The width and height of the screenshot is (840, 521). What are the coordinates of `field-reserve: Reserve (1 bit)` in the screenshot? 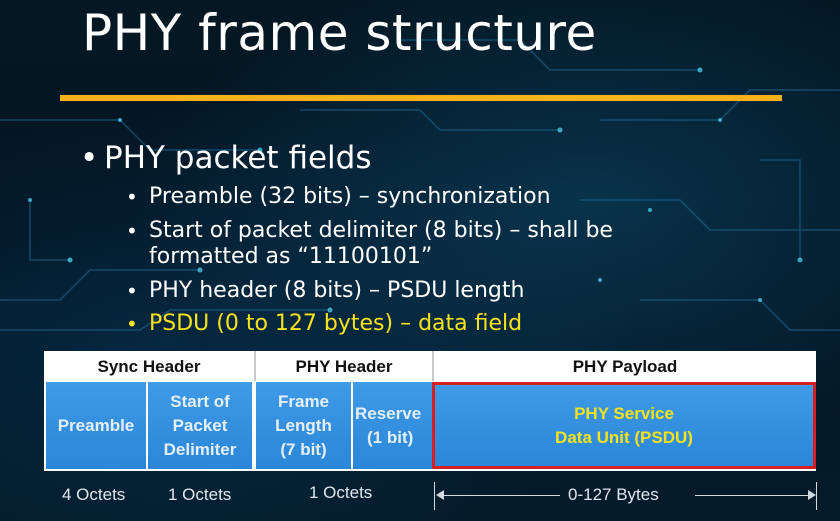 It's located at (392, 425).